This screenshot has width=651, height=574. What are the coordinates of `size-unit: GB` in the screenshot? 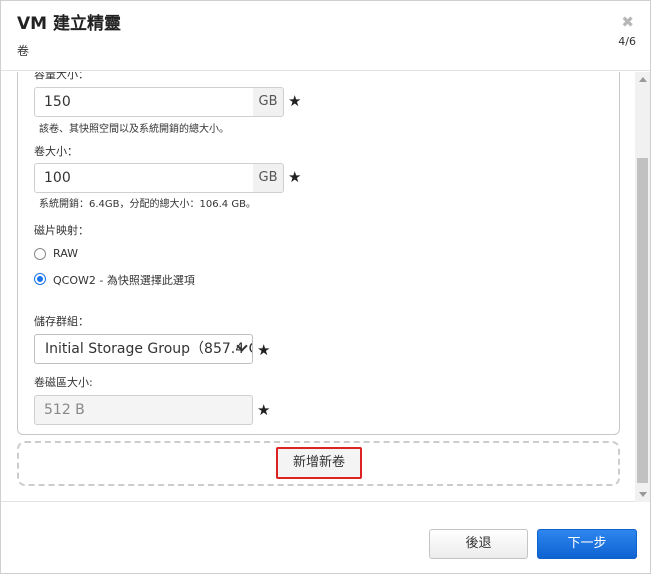 It's located at (268, 178).